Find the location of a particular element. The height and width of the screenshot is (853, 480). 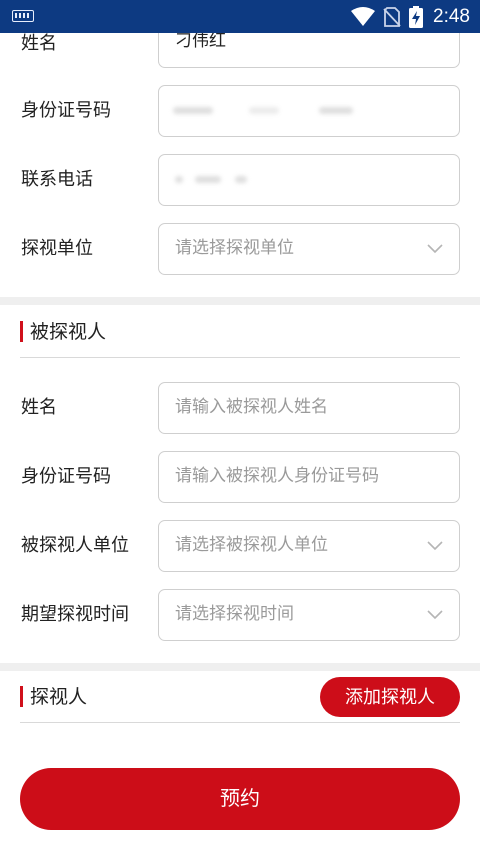

visit-time-row: 期望探视时间 请选择探视时间 is located at coordinates (240, 615).